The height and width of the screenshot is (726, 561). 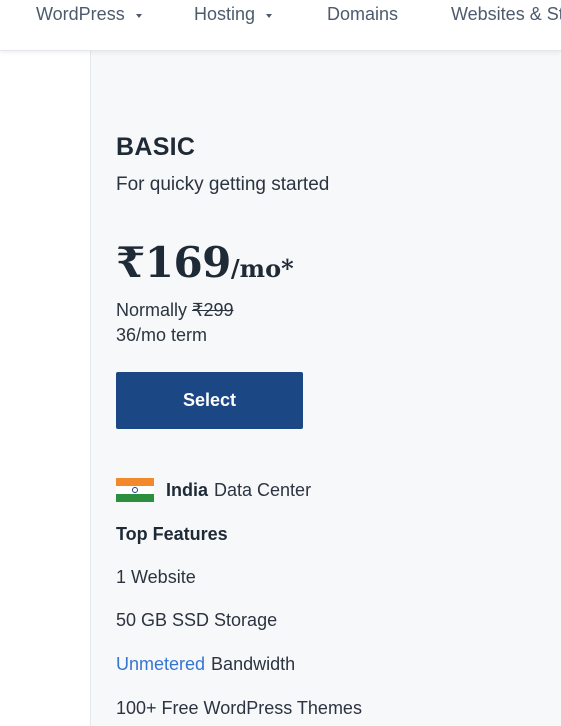 What do you see at coordinates (253, 664) in the screenshot?
I see `bandwidth-label: Bandwidth` at bounding box center [253, 664].